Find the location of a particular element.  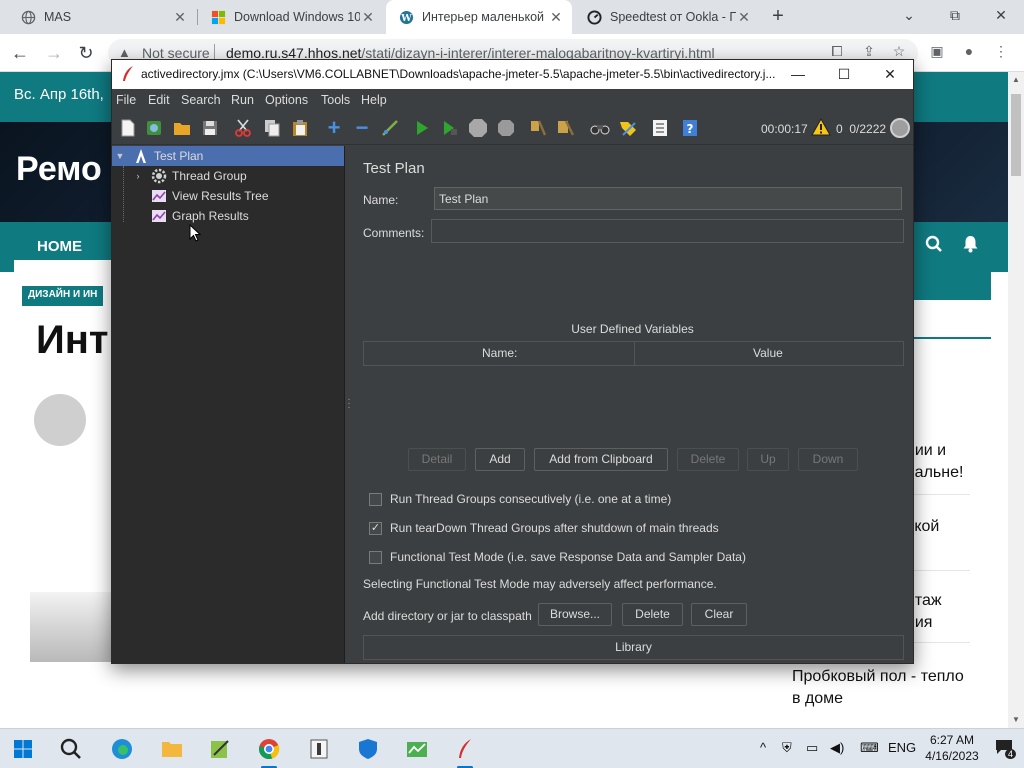

chrome-icon is located at coordinates (269, 749).